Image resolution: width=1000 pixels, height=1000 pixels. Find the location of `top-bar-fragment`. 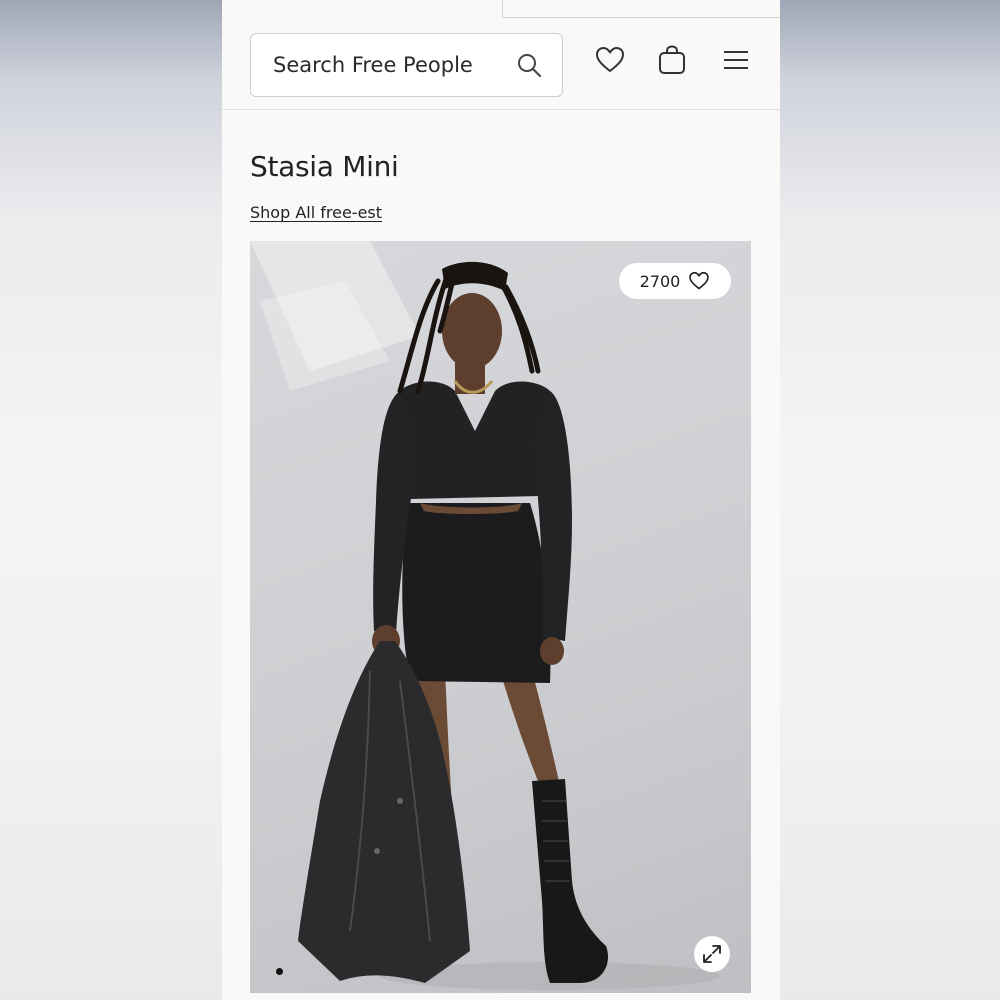

top-bar-fragment is located at coordinates (641, 9).